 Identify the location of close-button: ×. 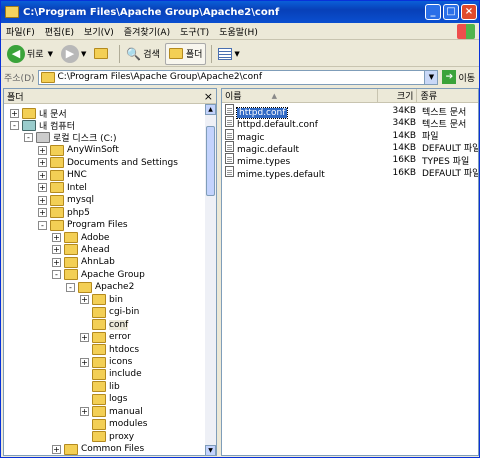
(469, 12).